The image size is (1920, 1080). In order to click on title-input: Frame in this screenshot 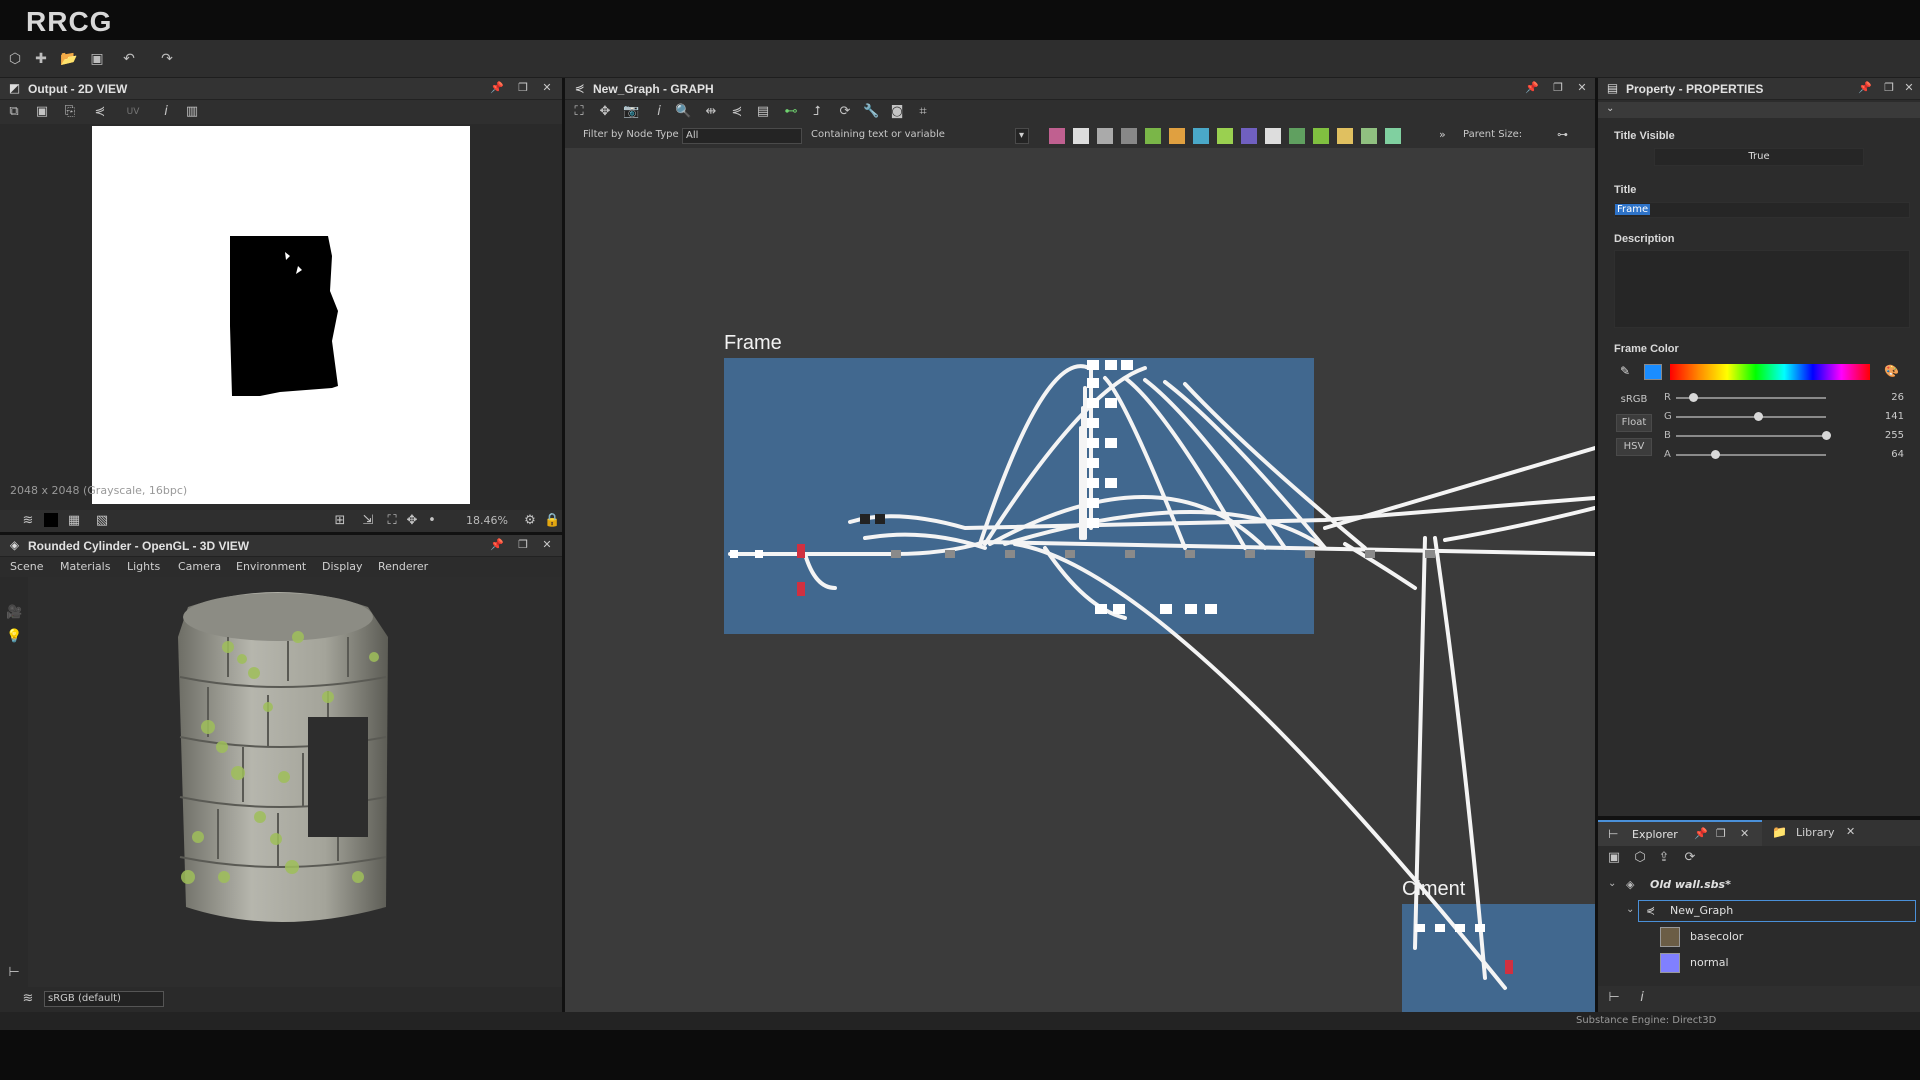, I will do `click(1762, 210)`.